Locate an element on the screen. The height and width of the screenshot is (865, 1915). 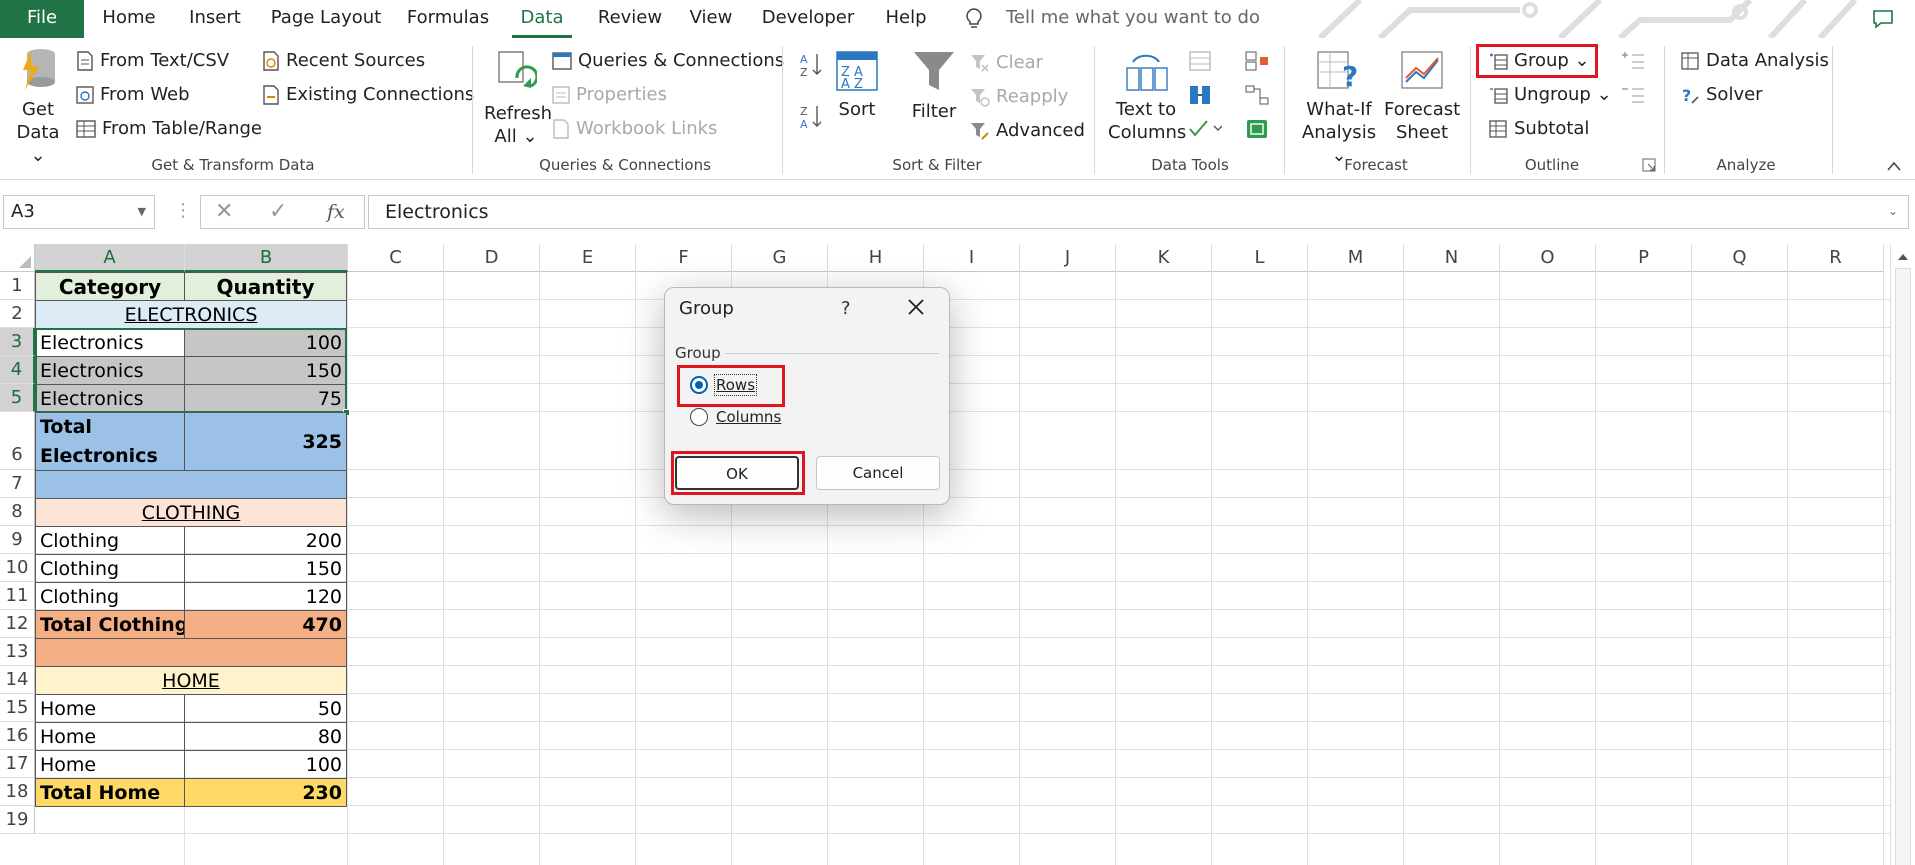
row-header-6: 6 is located at coordinates (17, 441).